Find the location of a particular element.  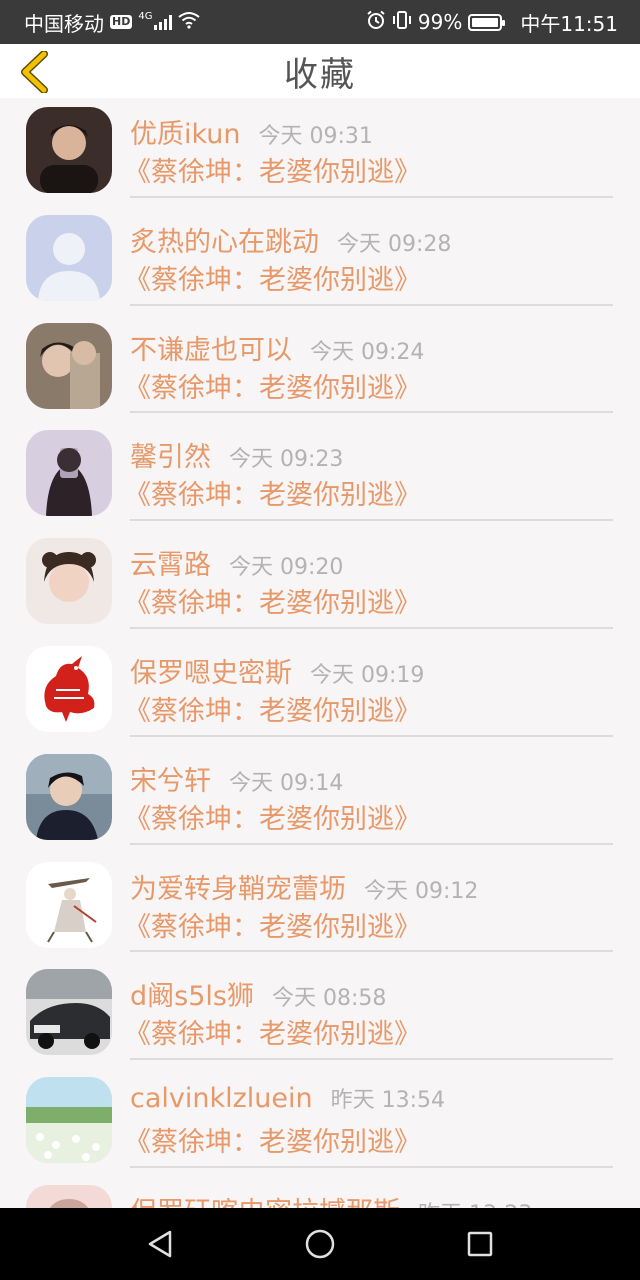

favorite-text: calvinklzluein 昨天 13:54 《蔡徐坤：老婆你别逃》 is located at coordinates (368, 1125).